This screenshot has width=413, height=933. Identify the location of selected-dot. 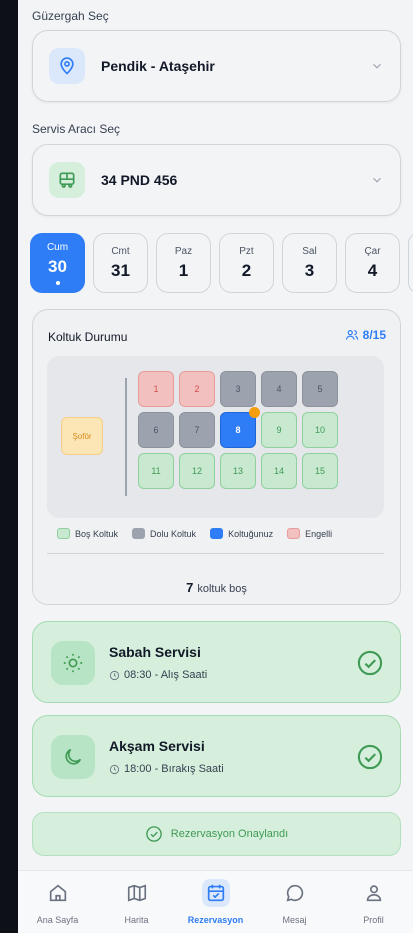
(57, 282).